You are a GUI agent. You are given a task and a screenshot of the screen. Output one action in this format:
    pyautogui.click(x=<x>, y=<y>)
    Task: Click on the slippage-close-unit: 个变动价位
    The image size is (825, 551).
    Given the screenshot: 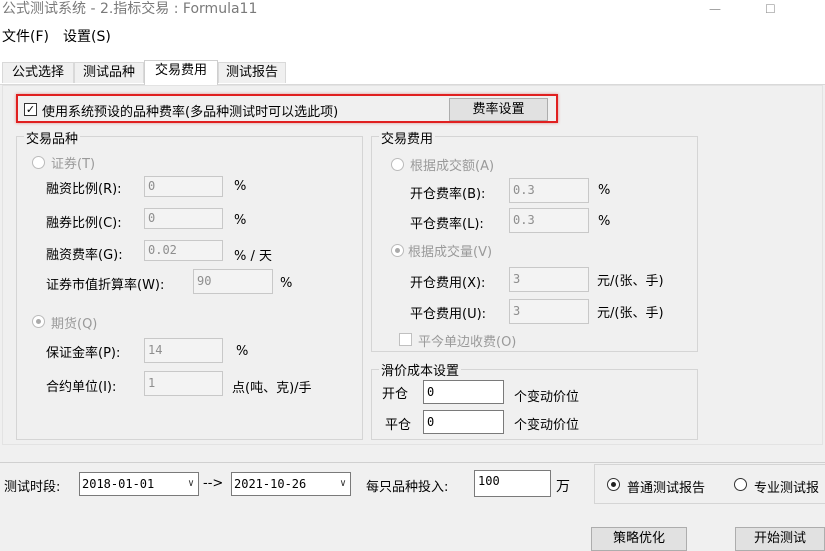 What is the action you would take?
    pyautogui.click(x=547, y=425)
    